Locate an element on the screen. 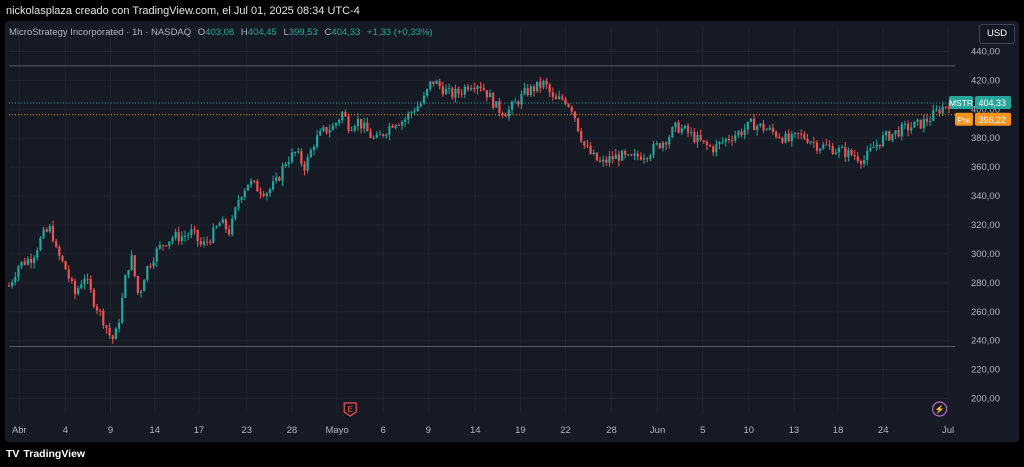  event-markers: E ⚡ is located at coordinates (645, 409).